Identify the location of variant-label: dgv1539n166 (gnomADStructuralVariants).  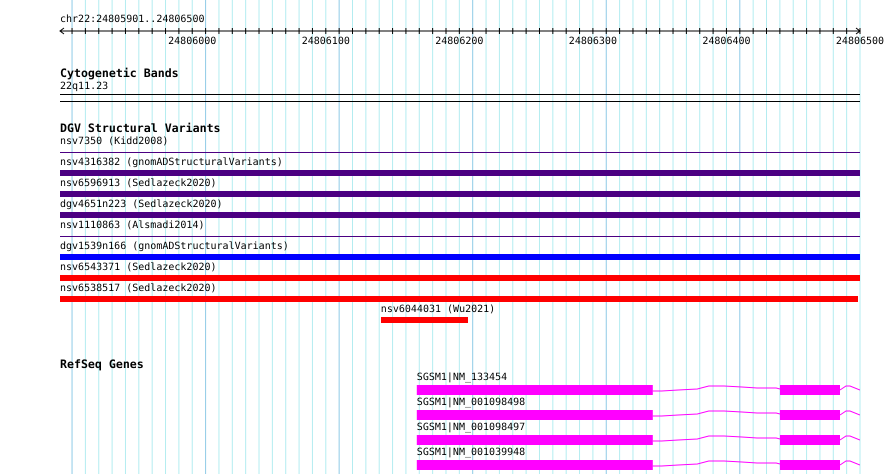
(174, 246).